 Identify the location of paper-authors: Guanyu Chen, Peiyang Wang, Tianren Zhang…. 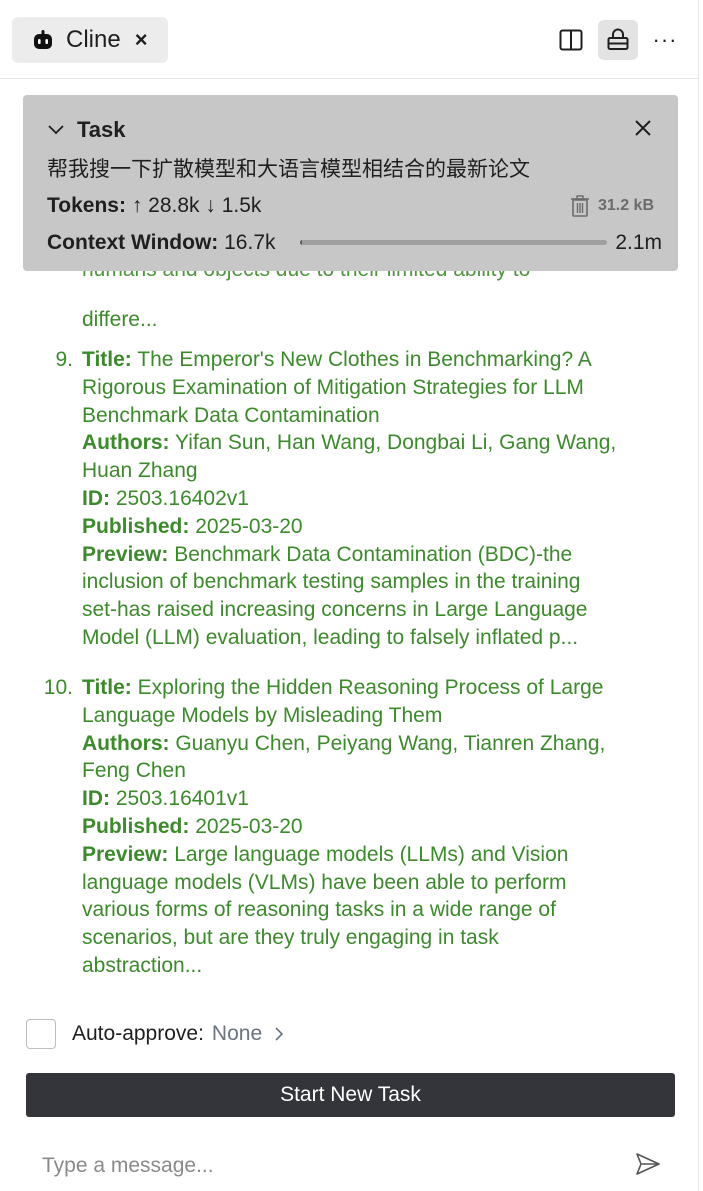
(390, 743).